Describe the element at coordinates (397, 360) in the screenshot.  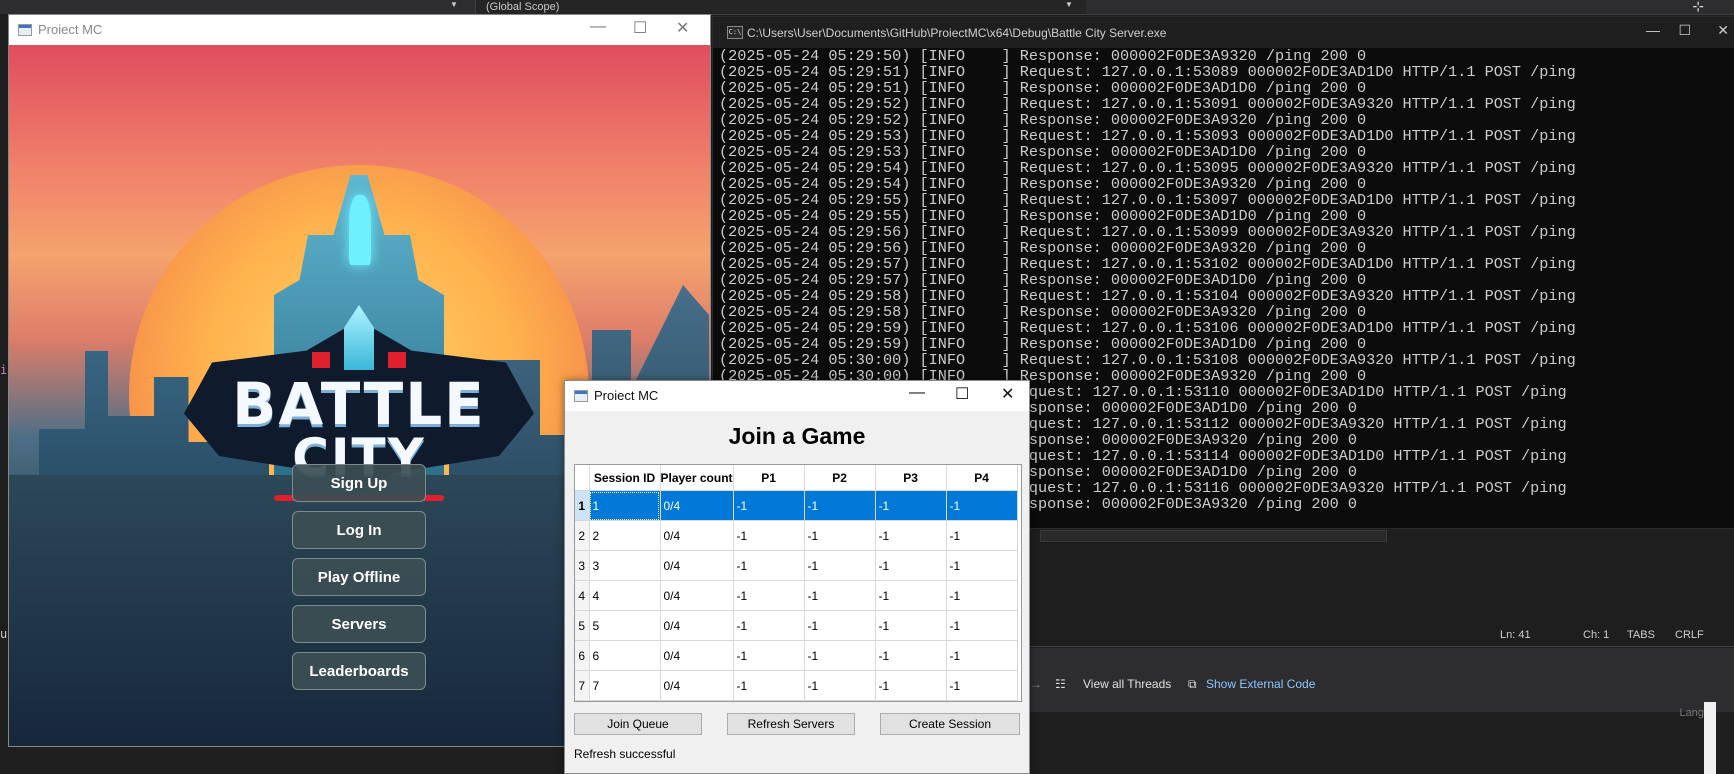
I see `logo-accent` at that location.